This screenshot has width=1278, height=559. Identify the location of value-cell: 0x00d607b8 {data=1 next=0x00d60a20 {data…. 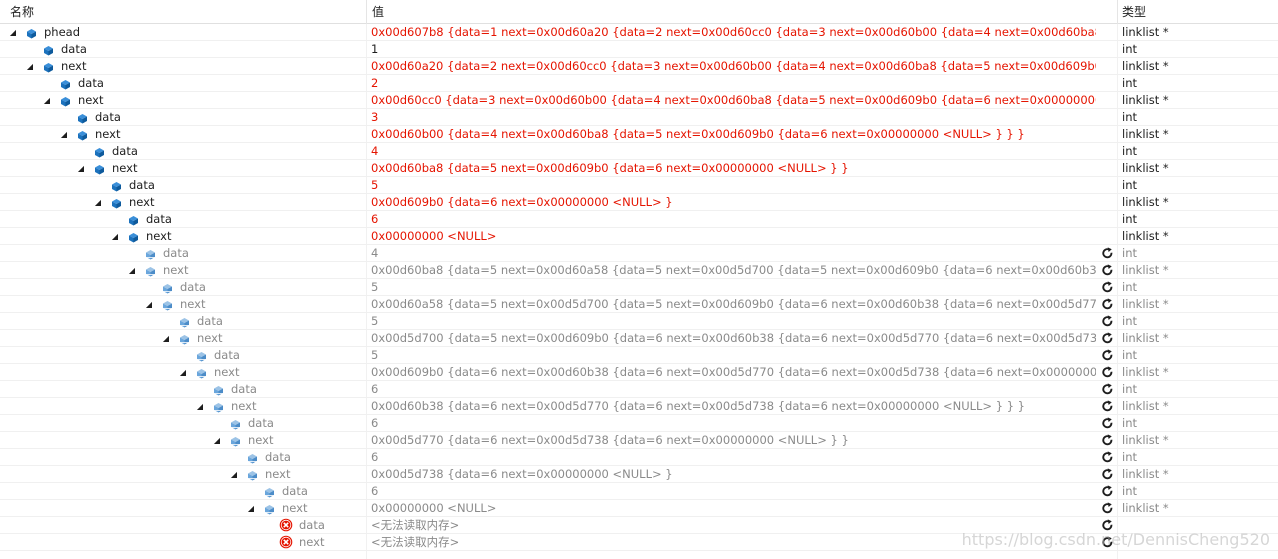
(733, 32).